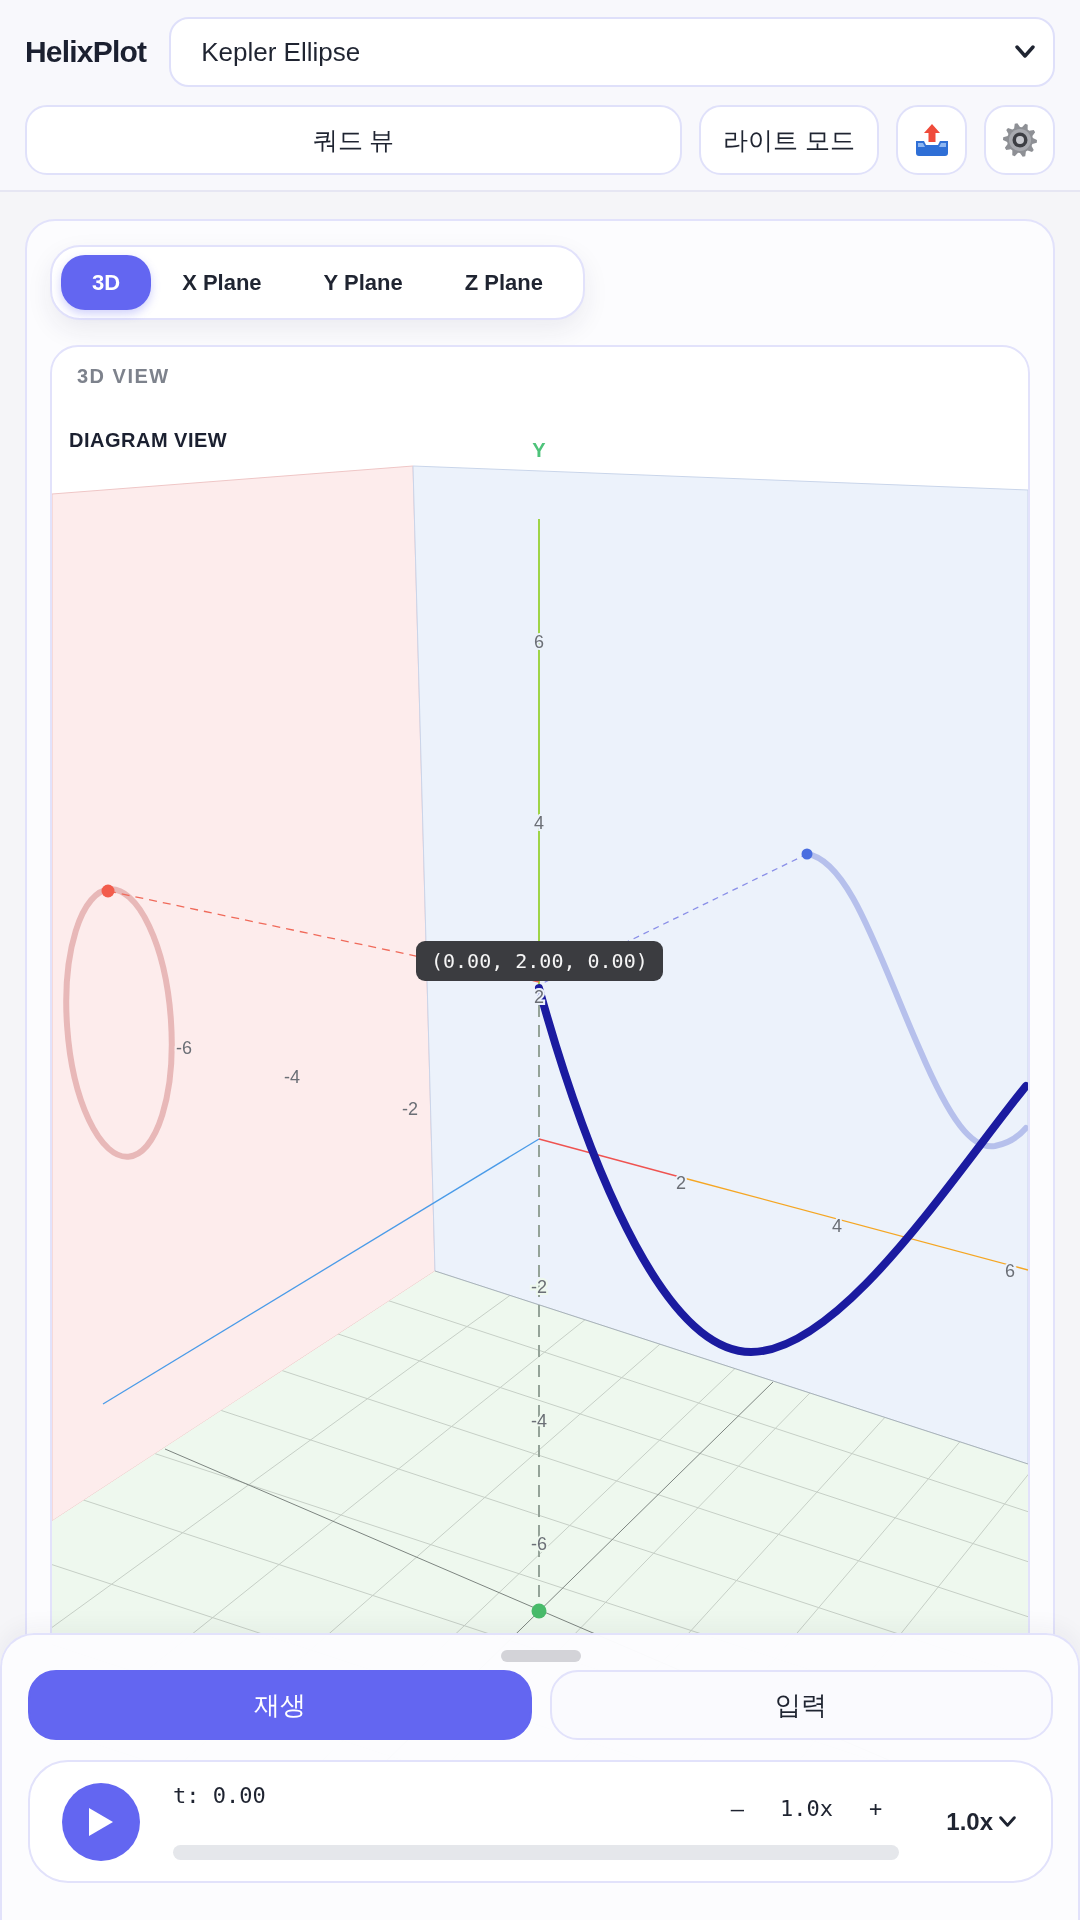  I want to click on settings-button, so click(1019, 140).